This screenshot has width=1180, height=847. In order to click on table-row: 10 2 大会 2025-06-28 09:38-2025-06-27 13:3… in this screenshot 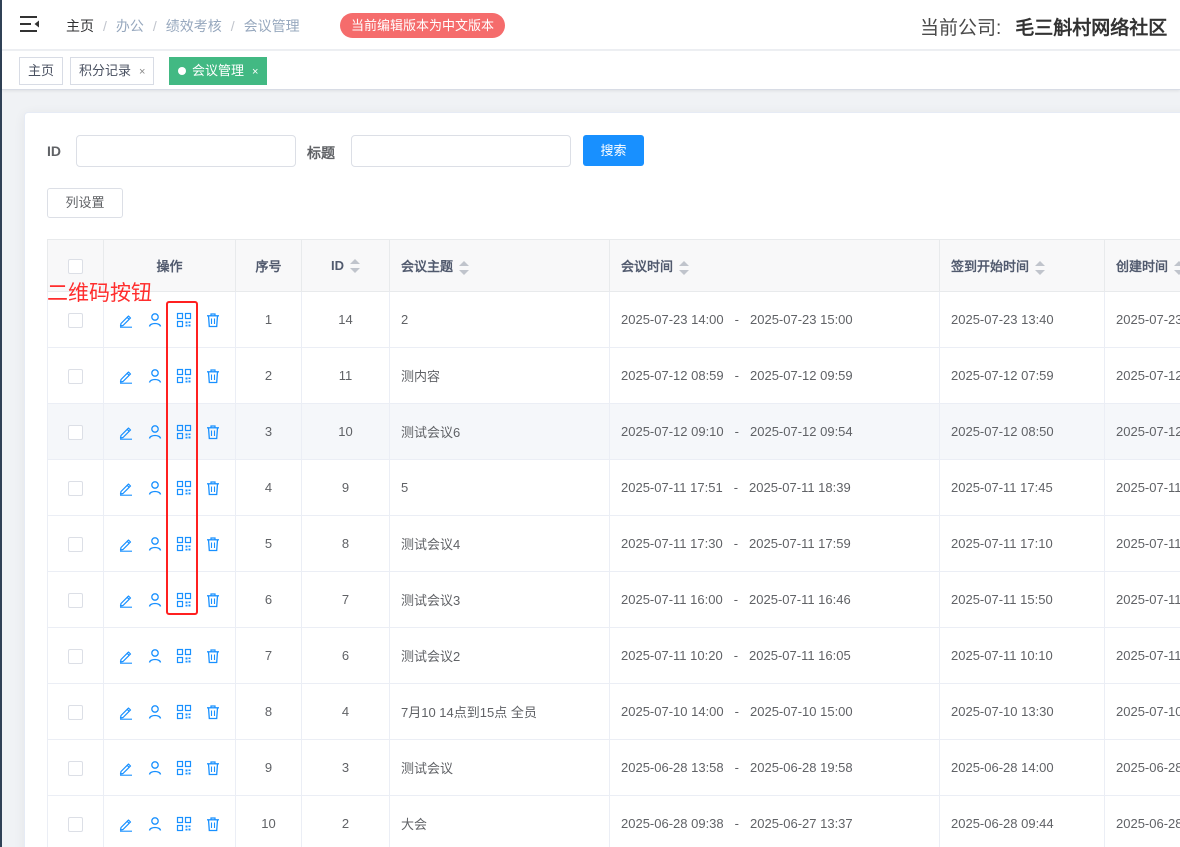, I will do `click(613, 821)`.